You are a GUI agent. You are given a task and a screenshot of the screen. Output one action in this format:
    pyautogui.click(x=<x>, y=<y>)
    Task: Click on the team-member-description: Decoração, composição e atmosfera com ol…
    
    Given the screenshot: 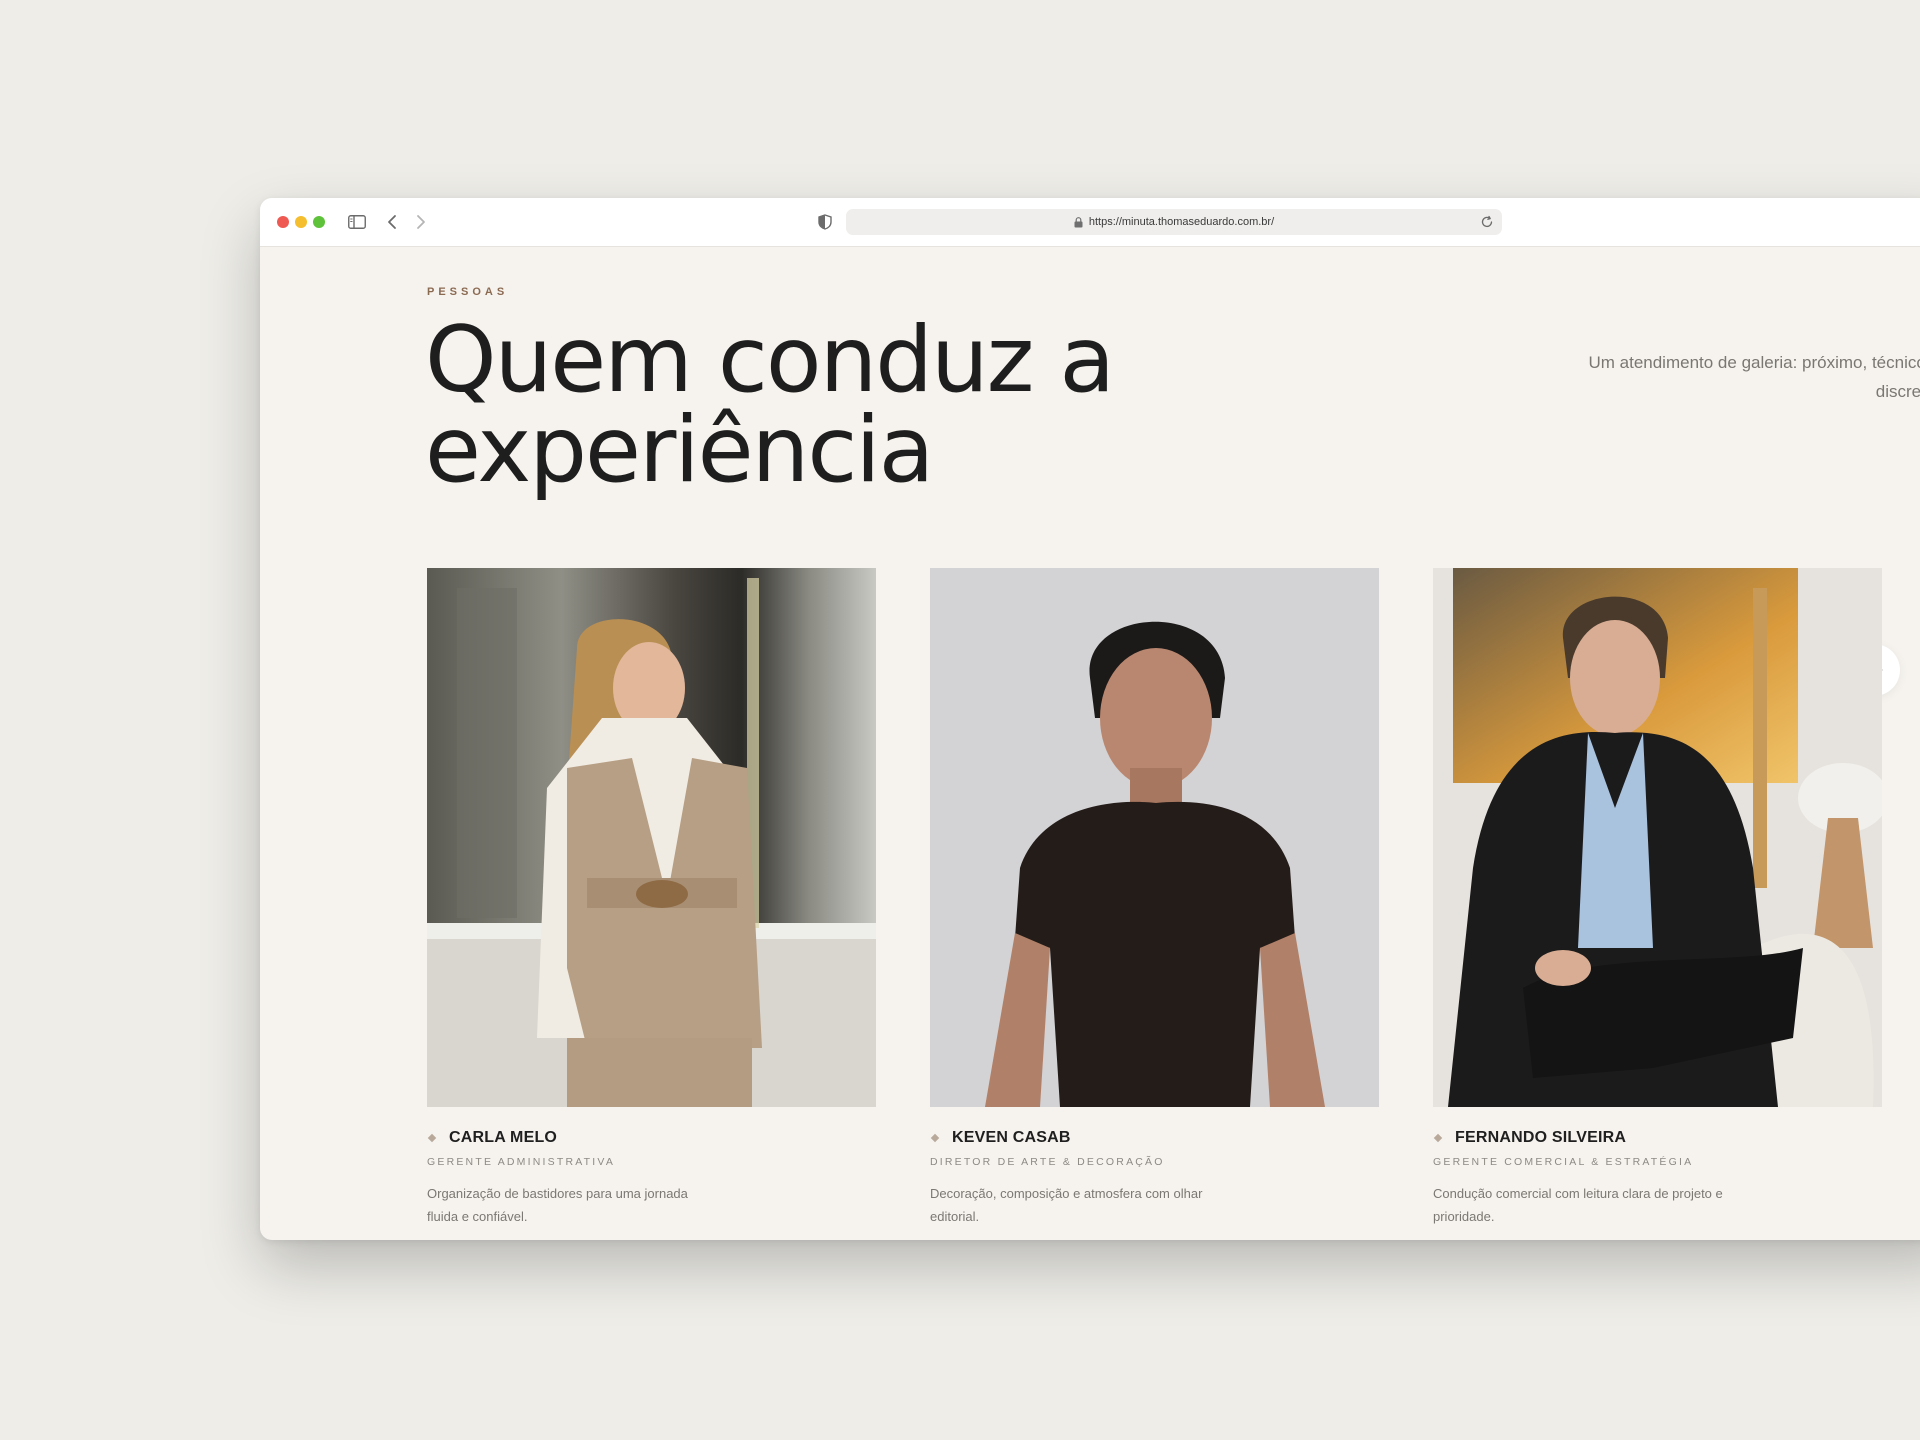 What is the action you would take?
    pyautogui.click(x=1066, y=1205)
    